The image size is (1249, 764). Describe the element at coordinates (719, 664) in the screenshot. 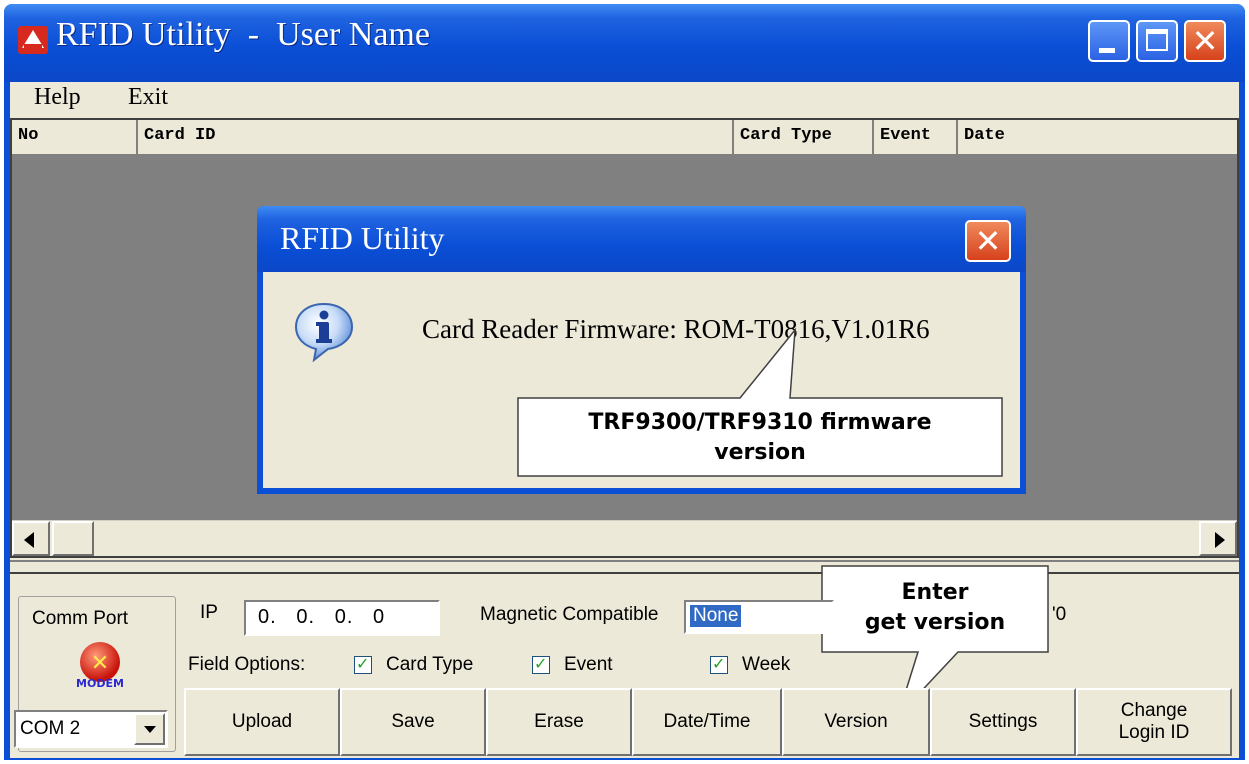

I see `week-checkbox` at that location.